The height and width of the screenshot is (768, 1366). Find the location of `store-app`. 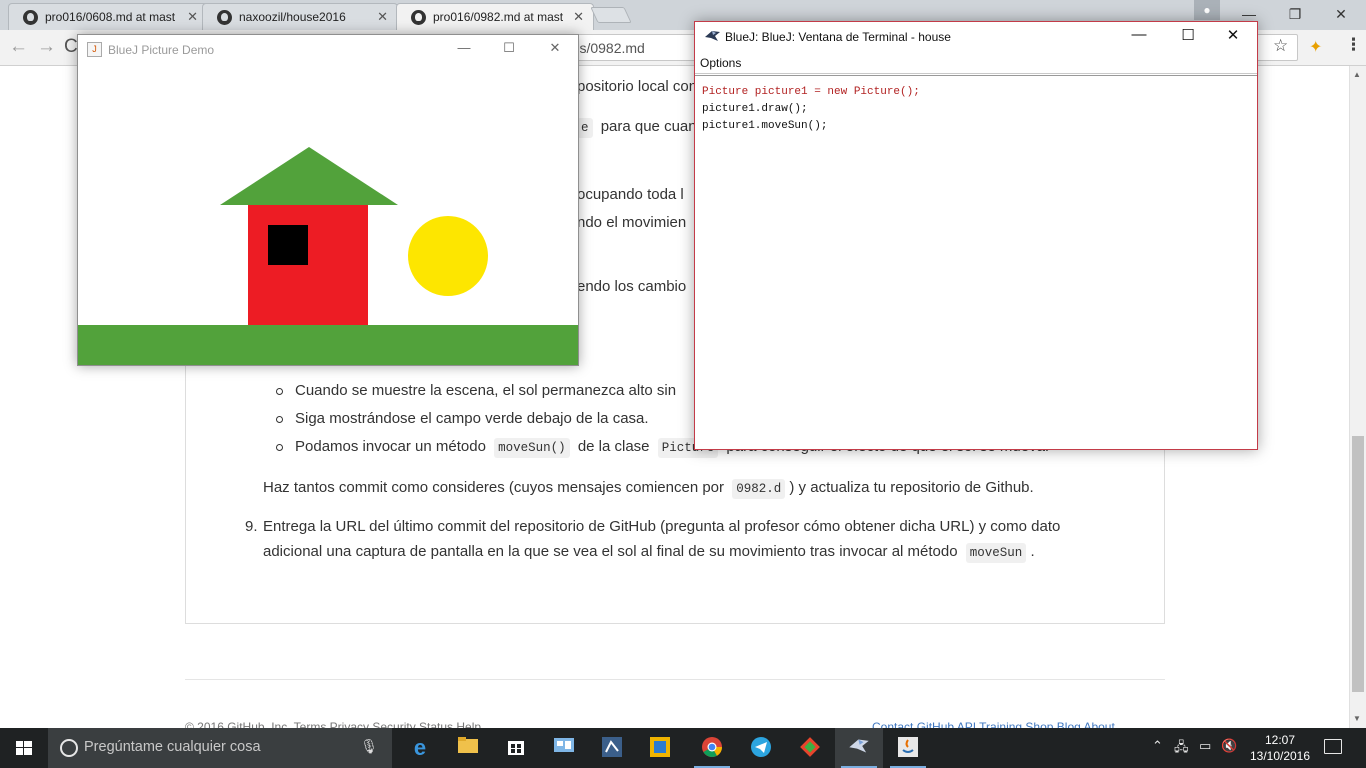

store-app is located at coordinates (516, 748).